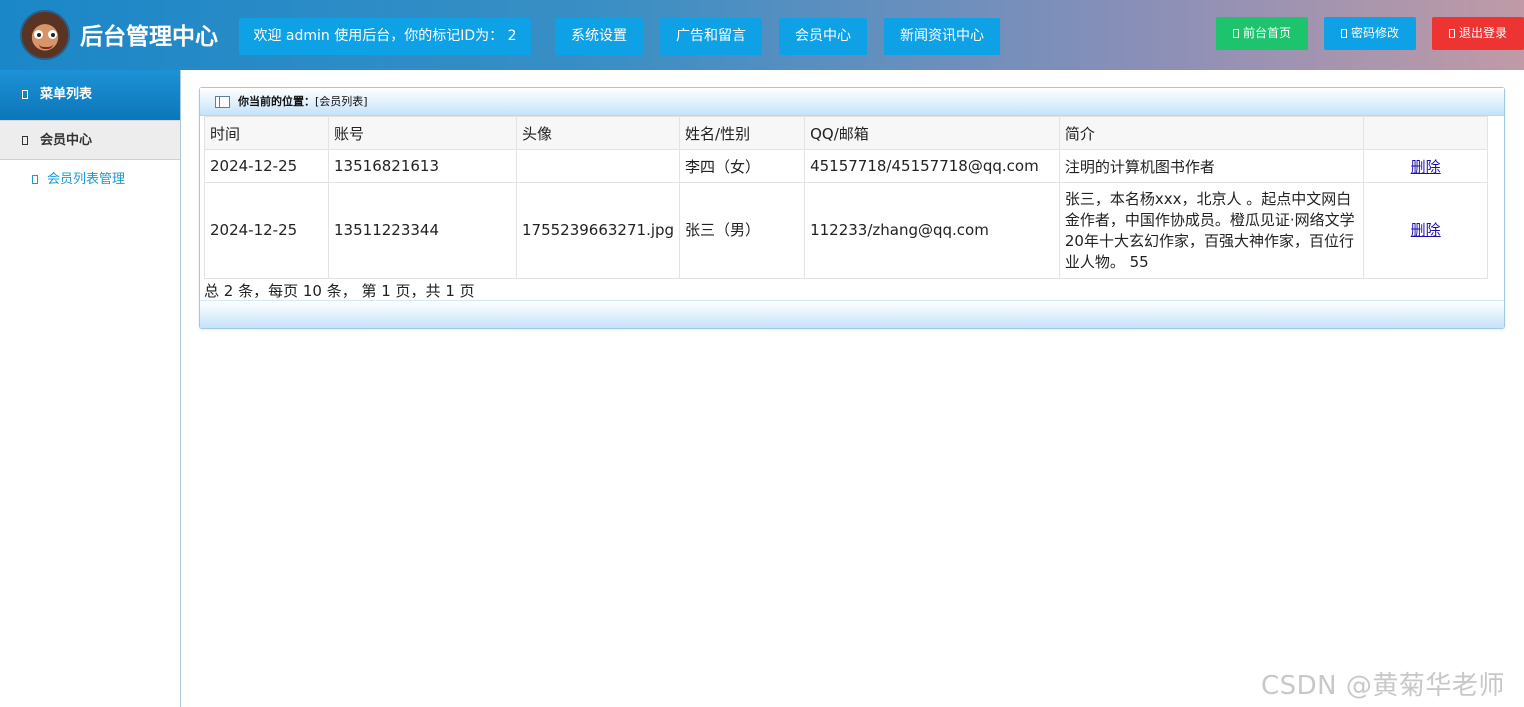 This screenshot has height=707, width=1524. I want to click on cell-name: 李四（女）, so click(742, 166).